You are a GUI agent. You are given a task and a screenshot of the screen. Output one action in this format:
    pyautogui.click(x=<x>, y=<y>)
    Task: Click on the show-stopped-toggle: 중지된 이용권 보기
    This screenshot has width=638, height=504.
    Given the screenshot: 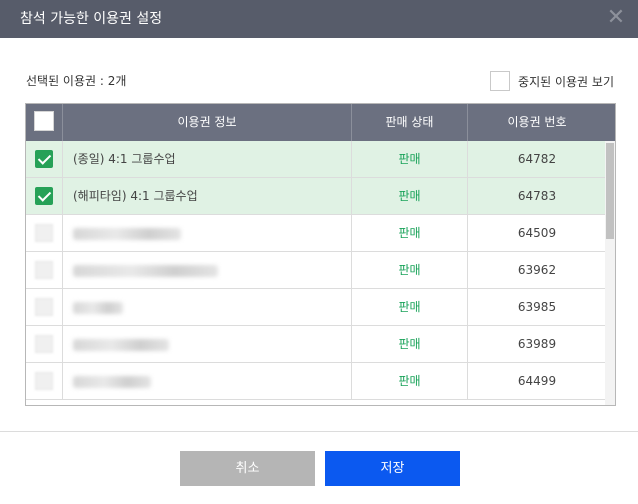 What is the action you would take?
    pyautogui.click(x=552, y=81)
    